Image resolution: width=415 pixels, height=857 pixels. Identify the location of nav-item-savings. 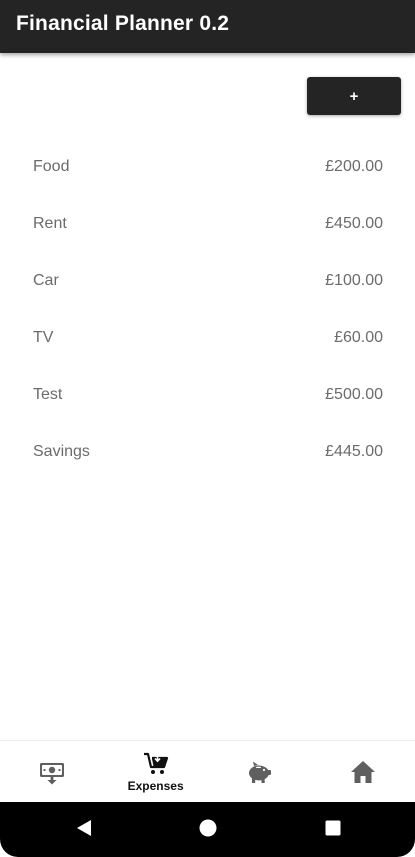
(260, 772).